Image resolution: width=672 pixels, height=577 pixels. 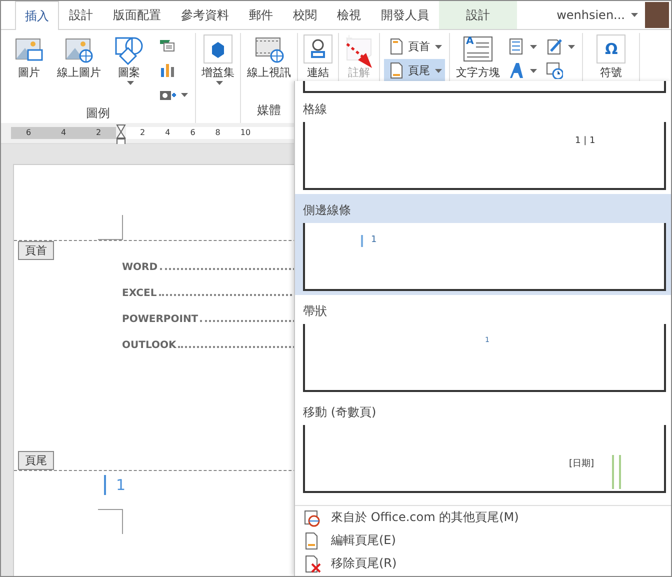 I want to click on ribbon-button: 圖案, so click(x=129, y=69).